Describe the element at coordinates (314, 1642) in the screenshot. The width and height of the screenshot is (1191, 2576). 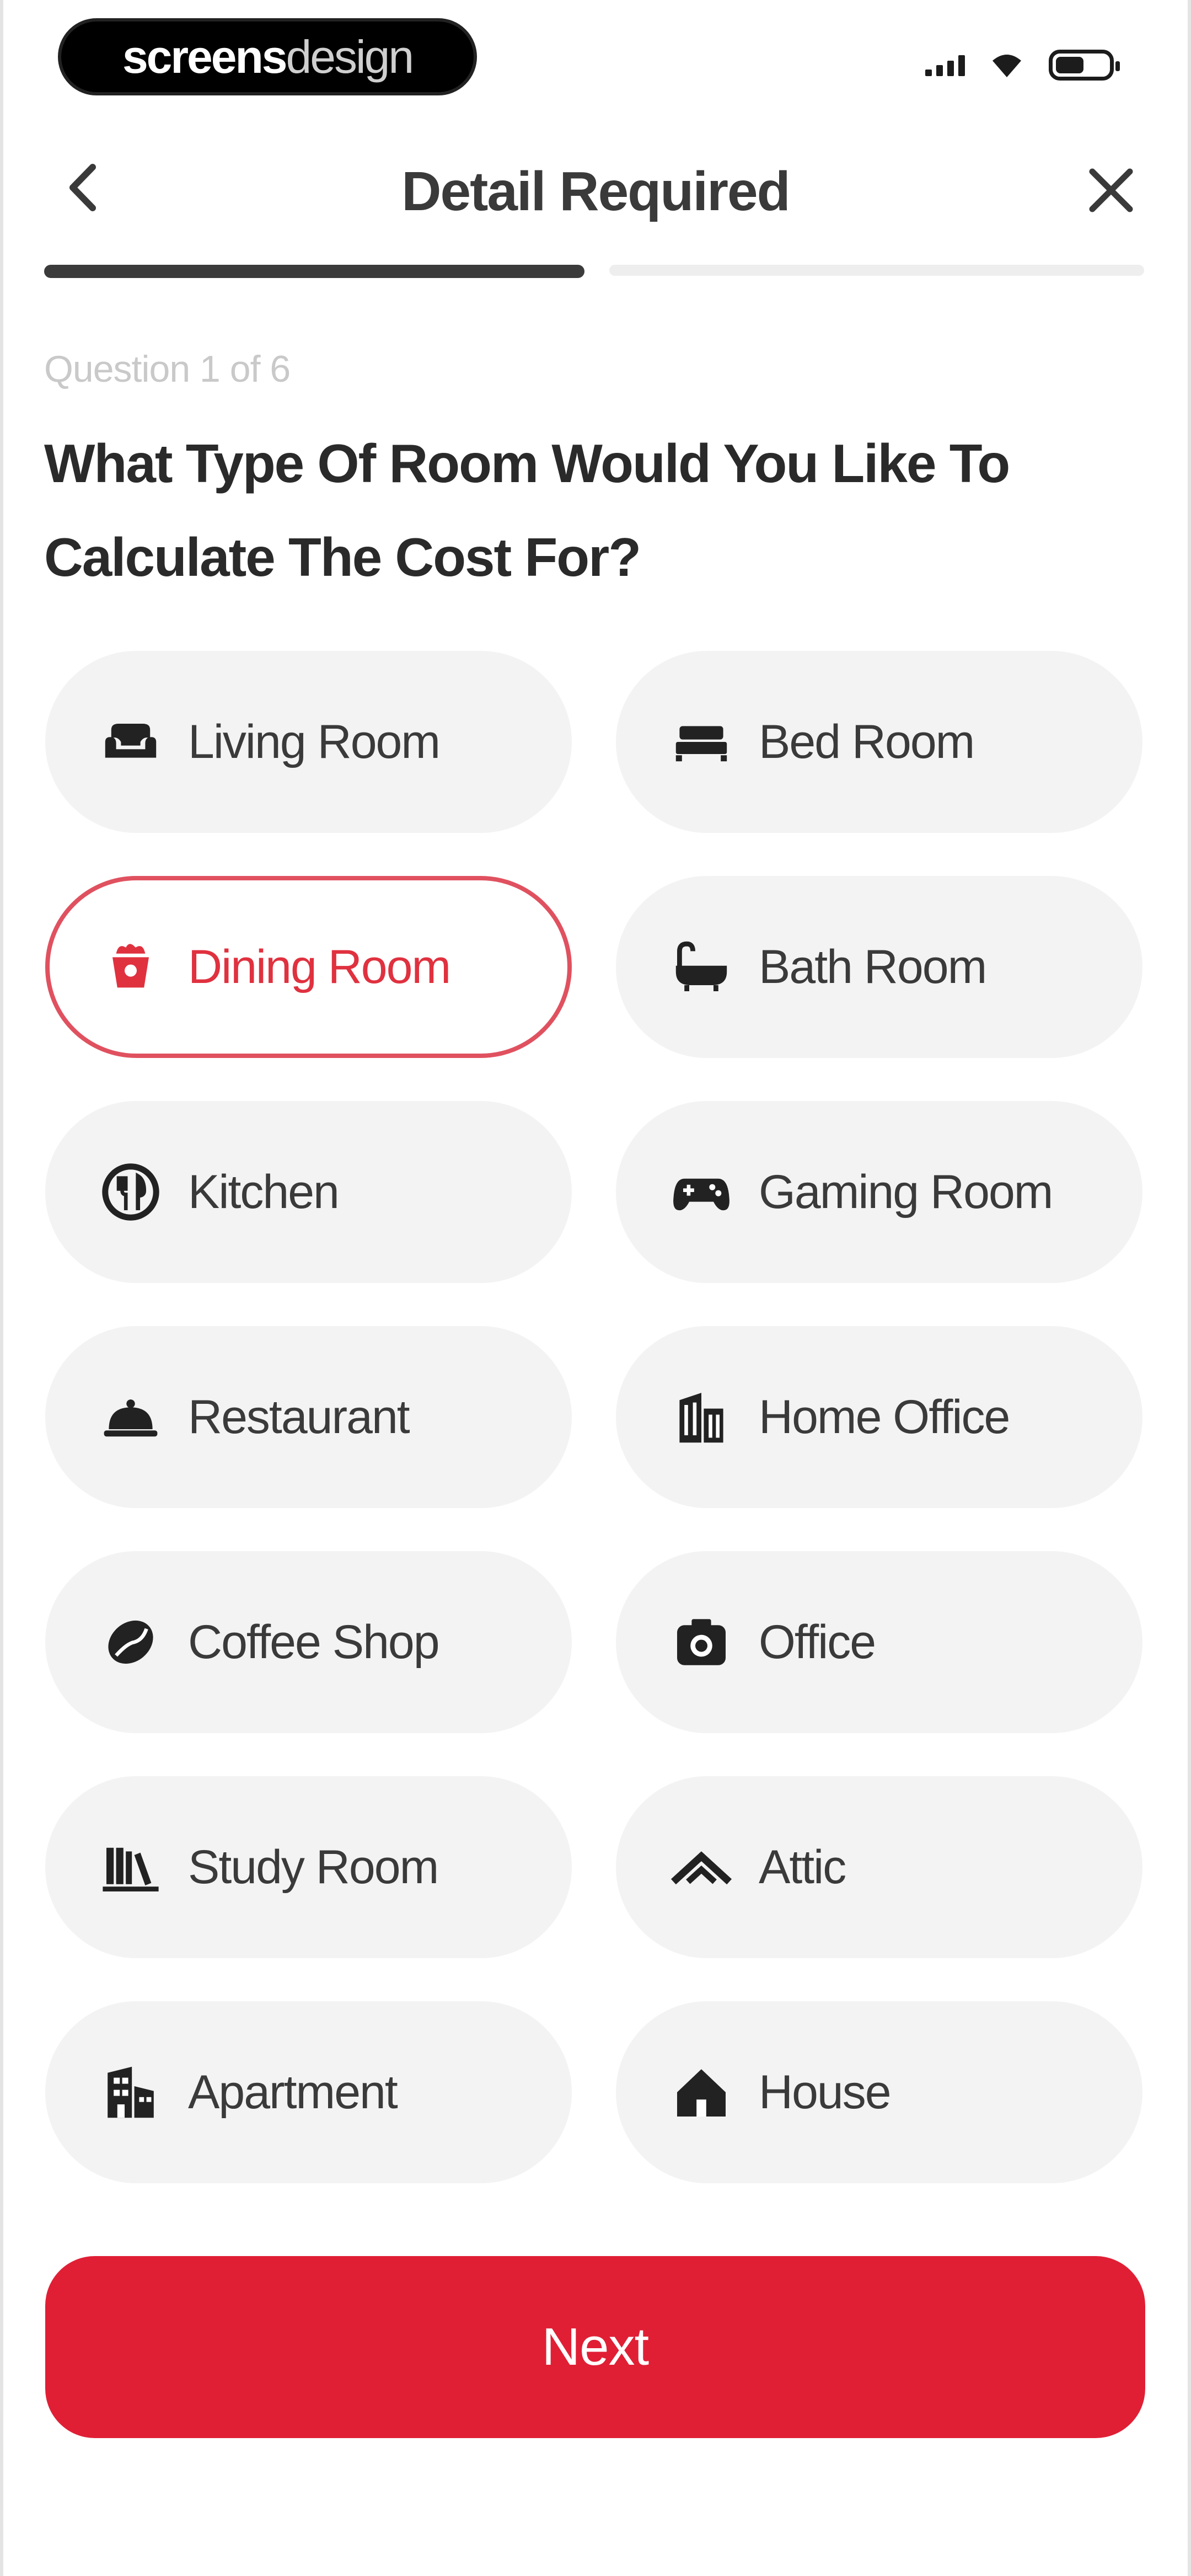
I see `option-label: Coffee Shop` at that location.